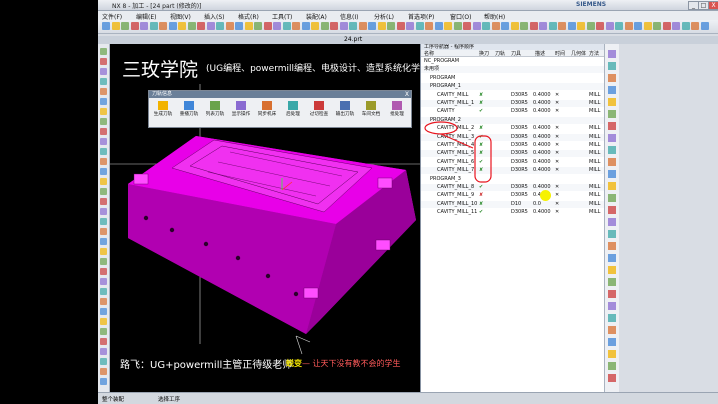  Describe the element at coordinates (512, 162) in the screenshot. I see `navigator-row: CAVITY_MILL_6 ✔ D30R5 0.4000 ✕ MILL` at that location.